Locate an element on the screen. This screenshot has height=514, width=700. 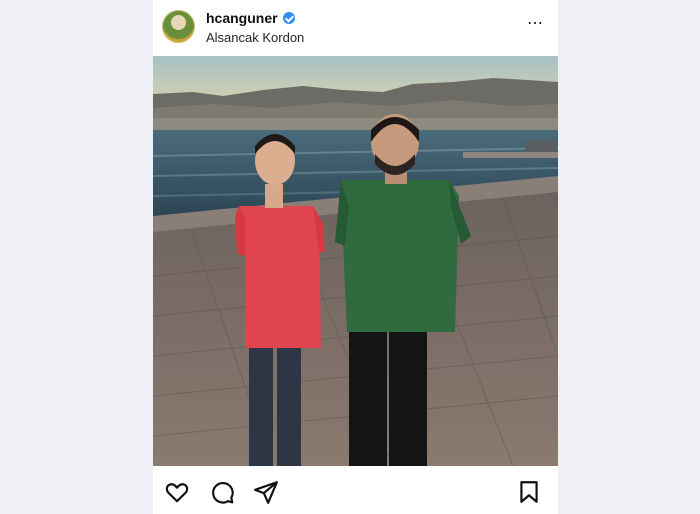
more-options-icon: ⋯ is located at coordinates (535, 24).